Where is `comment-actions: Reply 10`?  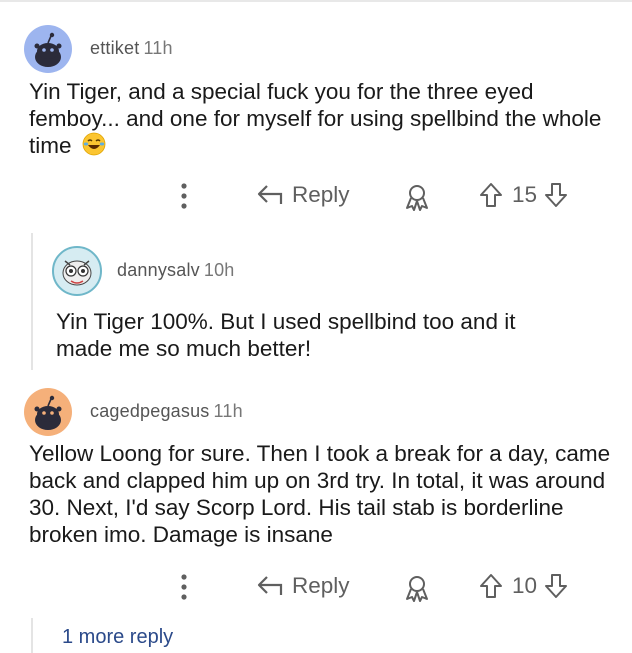 comment-actions: Reply 10 is located at coordinates (316, 588).